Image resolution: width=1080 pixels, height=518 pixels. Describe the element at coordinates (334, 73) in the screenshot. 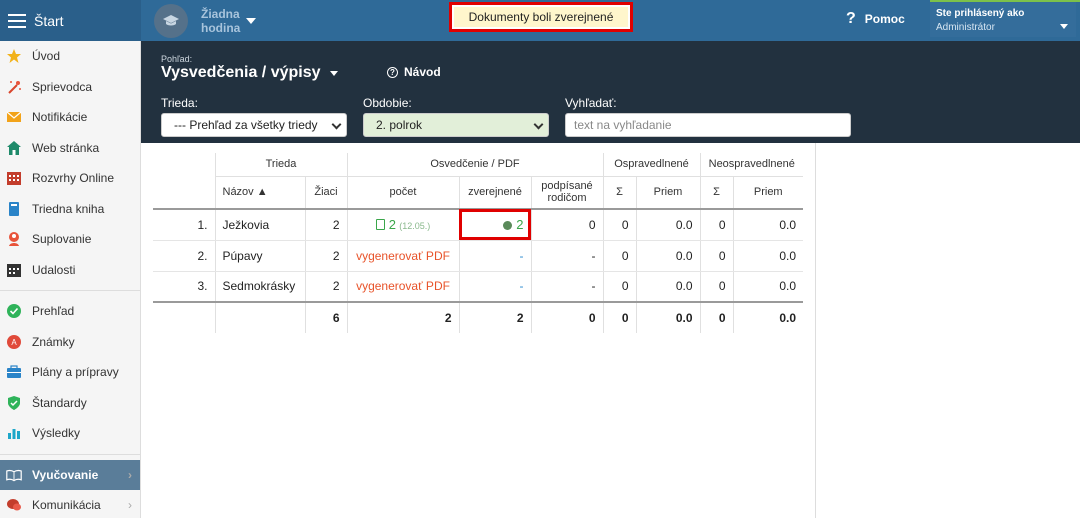

I see `caret-down-icon` at that location.